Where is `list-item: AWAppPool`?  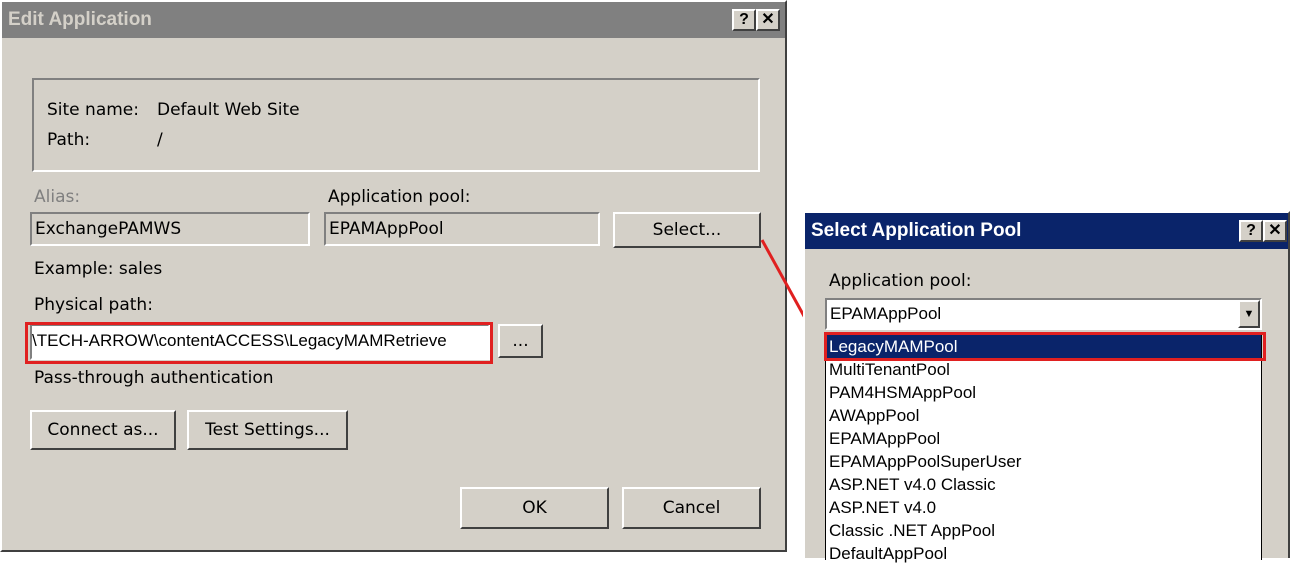
list-item: AWAppPool is located at coordinates (1043, 415).